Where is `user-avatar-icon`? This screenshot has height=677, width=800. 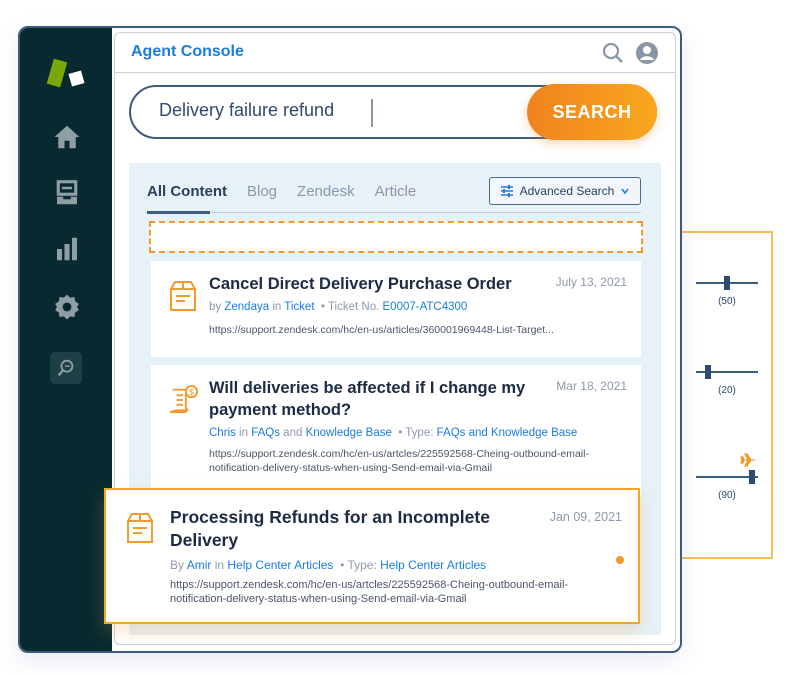 user-avatar-icon is located at coordinates (647, 53).